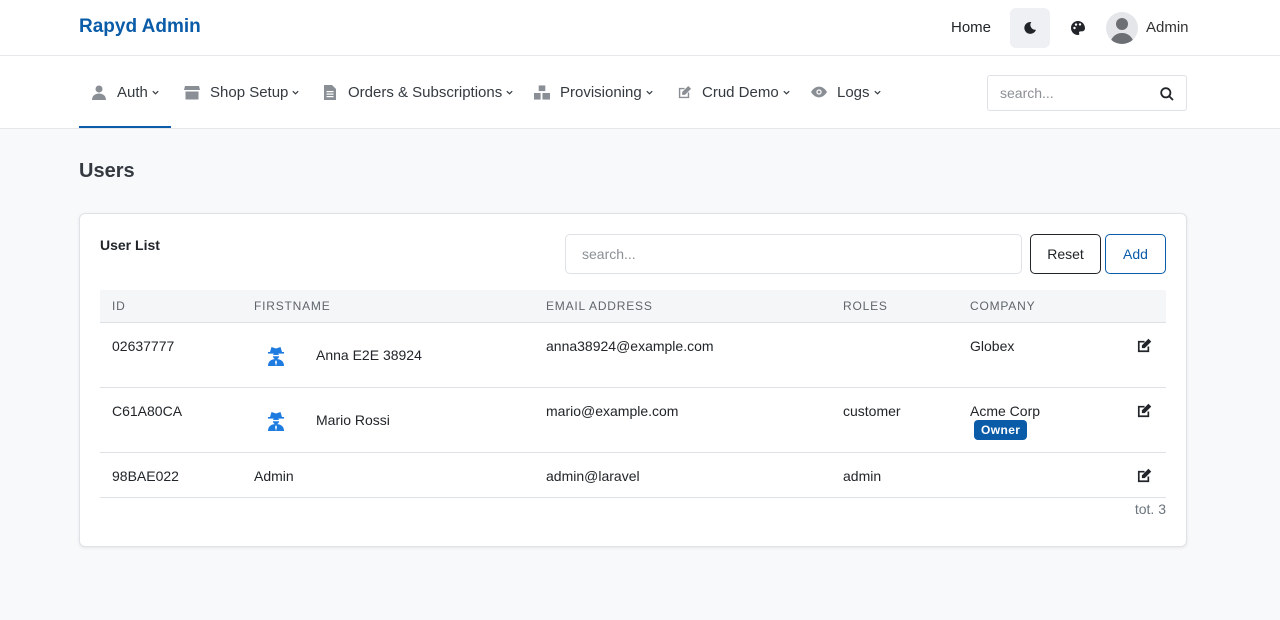 Image resolution: width=1280 pixels, height=620 pixels. What do you see at coordinates (140, 27) in the screenshot?
I see `brand-logo: Rapyd Admin` at bounding box center [140, 27].